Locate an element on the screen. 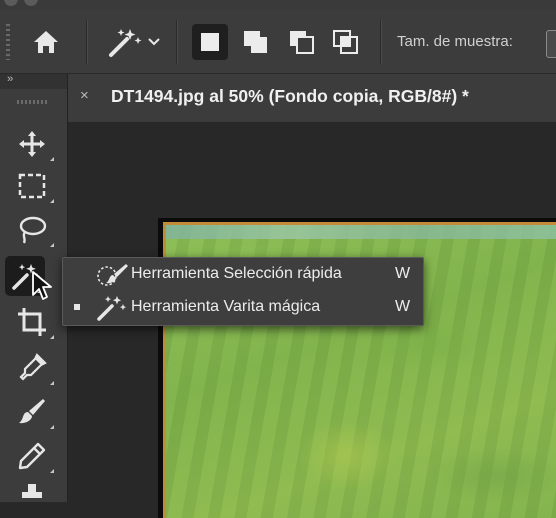 The image size is (556, 518). mouse-cursor-icon is located at coordinates (42, 285).